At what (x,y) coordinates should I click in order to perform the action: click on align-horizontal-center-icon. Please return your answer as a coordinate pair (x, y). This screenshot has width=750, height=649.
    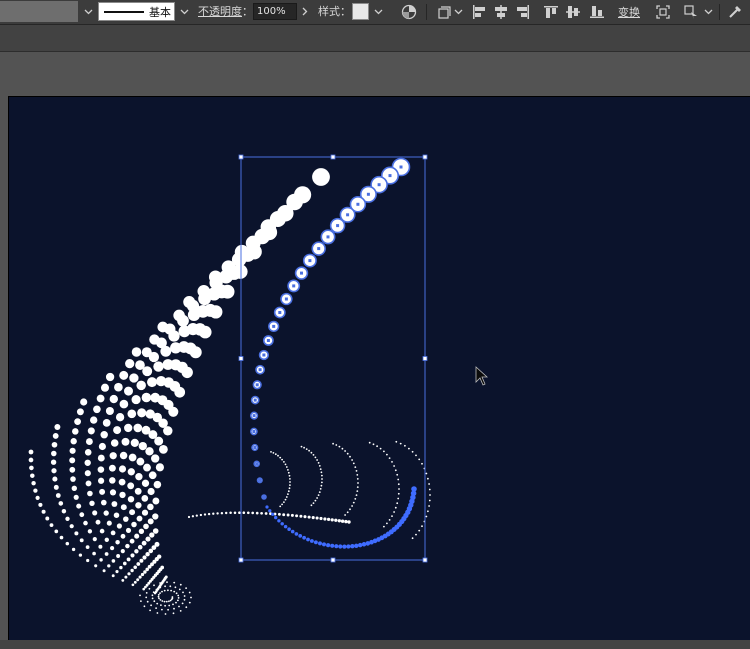
    Looking at the image, I should click on (501, 12).